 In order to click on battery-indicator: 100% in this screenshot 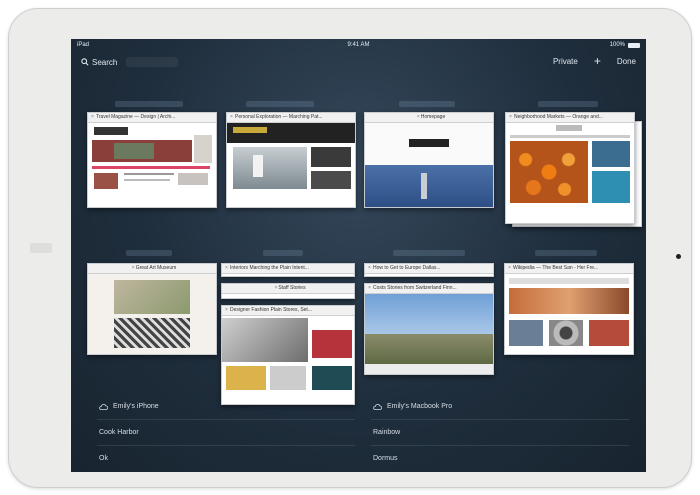, I will do `click(625, 45)`.